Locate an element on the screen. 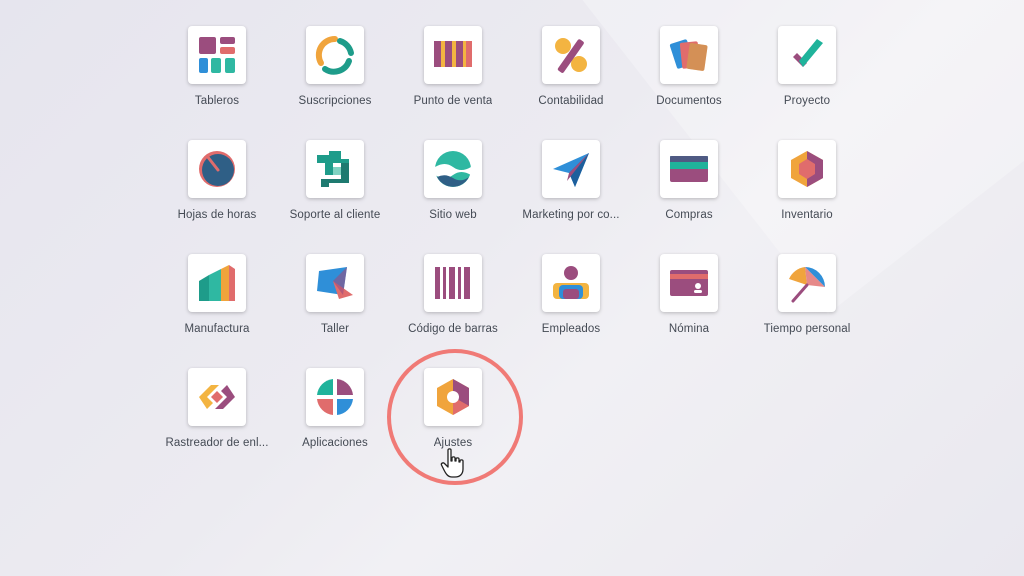 The width and height of the screenshot is (1024, 576). app-label: Tiempo personal is located at coordinates (807, 329).